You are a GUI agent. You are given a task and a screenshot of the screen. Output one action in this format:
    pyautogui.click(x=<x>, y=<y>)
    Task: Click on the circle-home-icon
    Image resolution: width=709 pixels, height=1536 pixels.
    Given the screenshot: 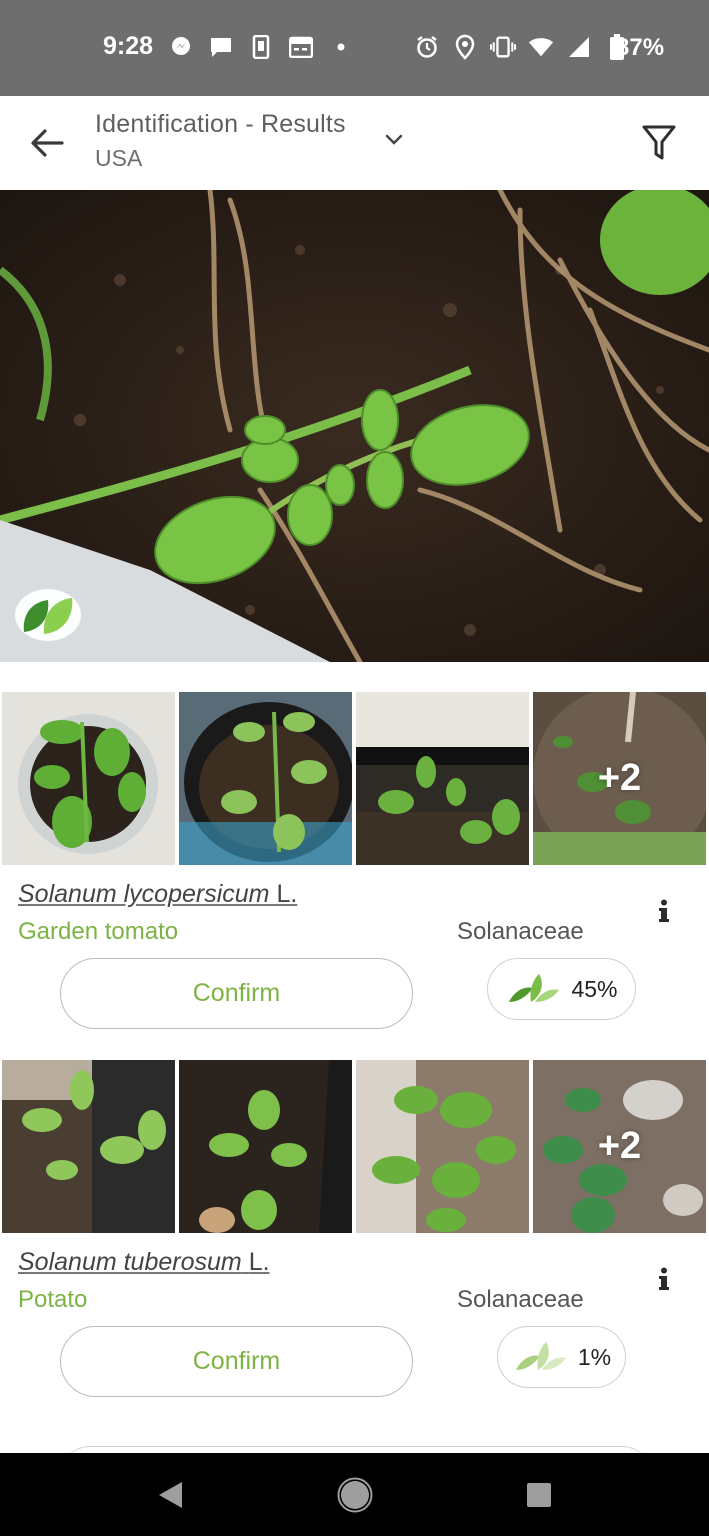 What is the action you would take?
    pyautogui.click(x=355, y=1495)
    